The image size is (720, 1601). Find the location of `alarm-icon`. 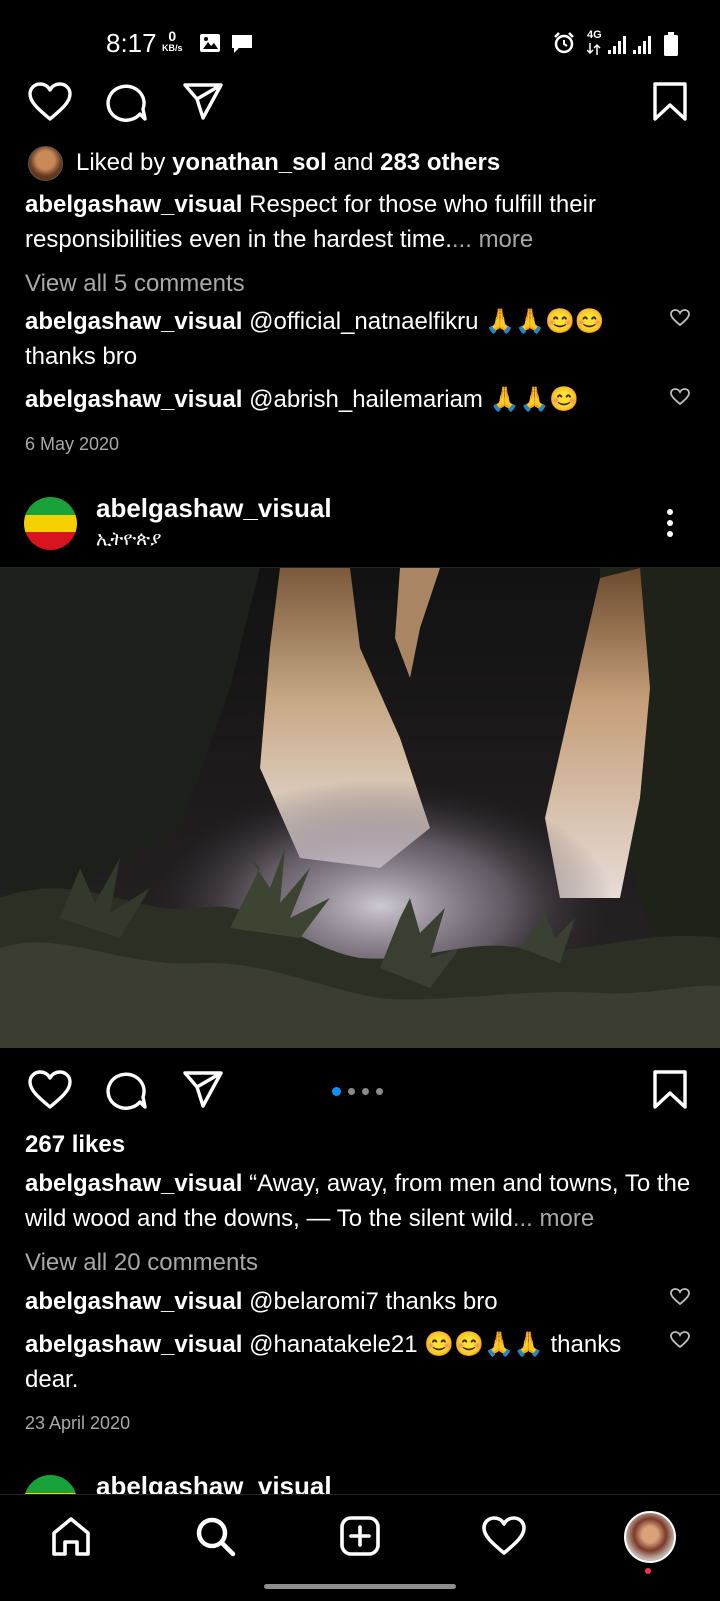

alarm-icon is located at coordinates (564, 43).